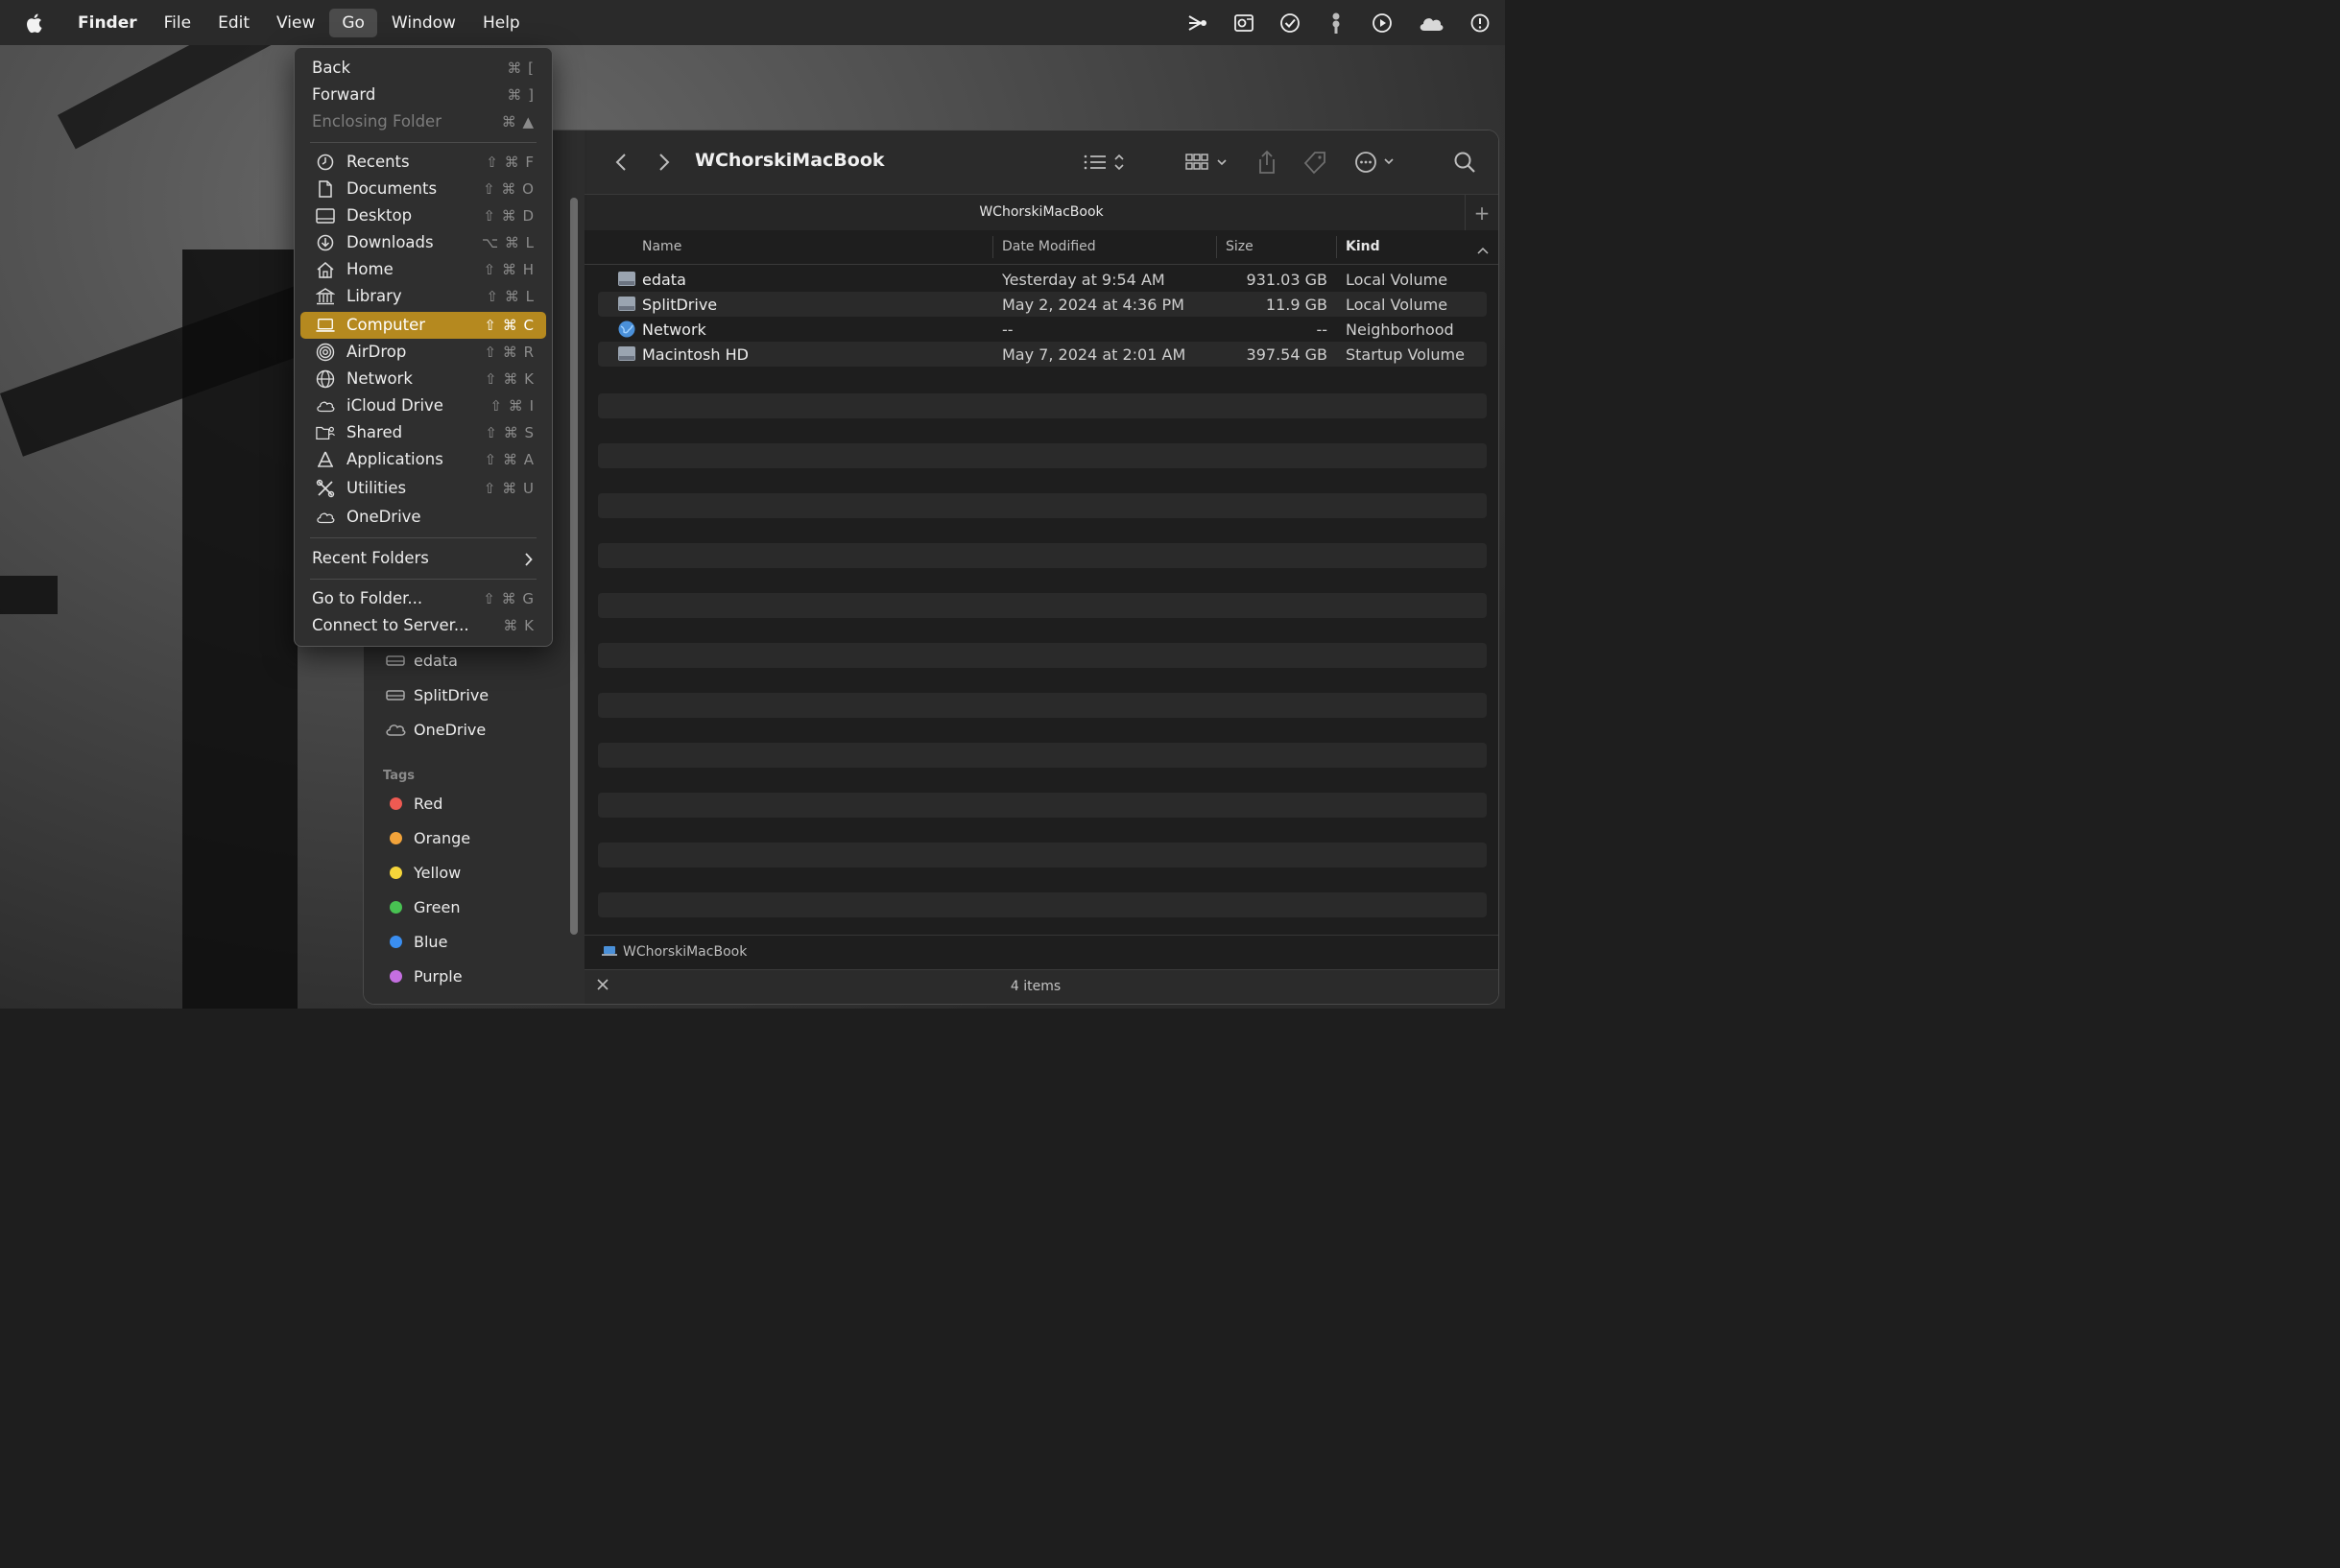 The image size is (2340, 1568). What do you see at coordinates (423, 215) in the screenshot?
I see `menu-item-desktop: Desktop ⇧ ⌘ D` at bounding box center [423, 215].